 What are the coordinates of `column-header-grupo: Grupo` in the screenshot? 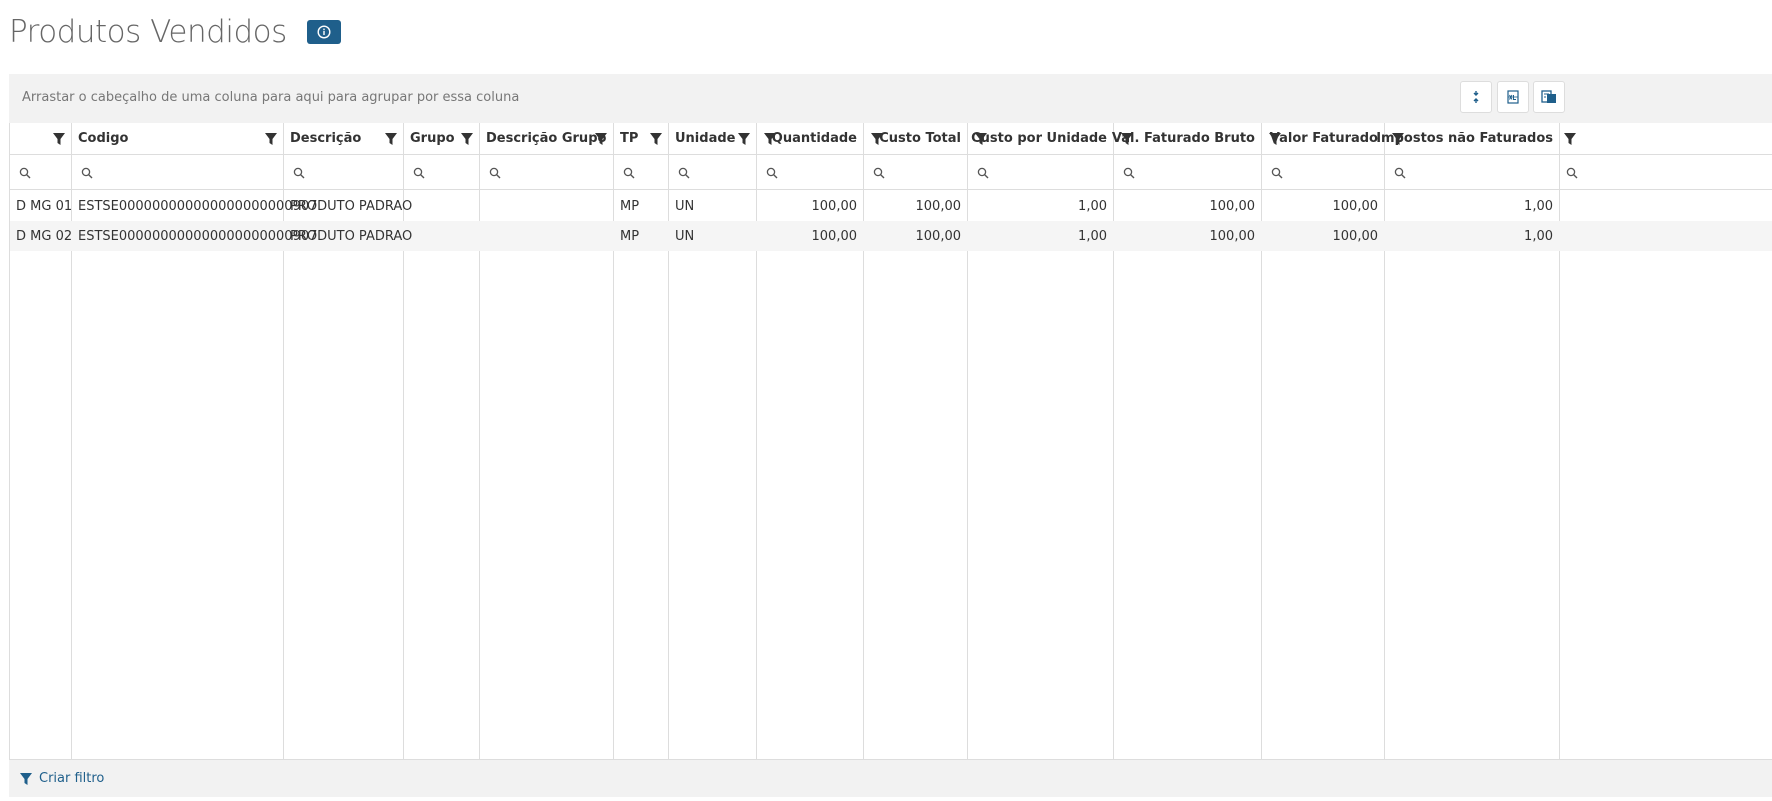 It's located at (432, 138).